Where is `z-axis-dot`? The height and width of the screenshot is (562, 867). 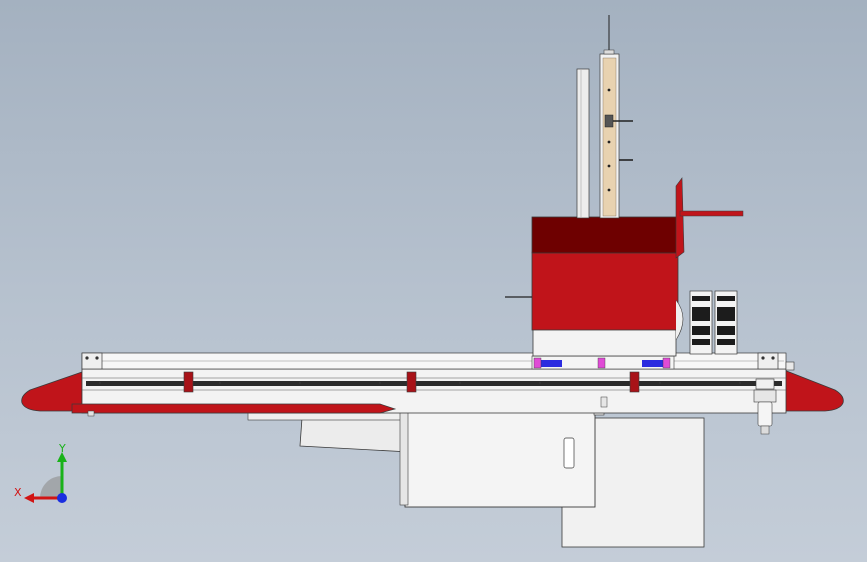 z-axis-dot is located at coordinates (62, 498).